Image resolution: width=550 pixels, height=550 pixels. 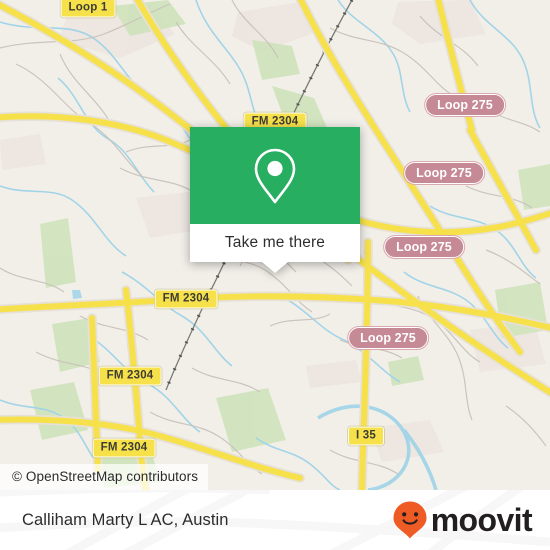 I want to click on popup-header, so click(x=275, y=175).